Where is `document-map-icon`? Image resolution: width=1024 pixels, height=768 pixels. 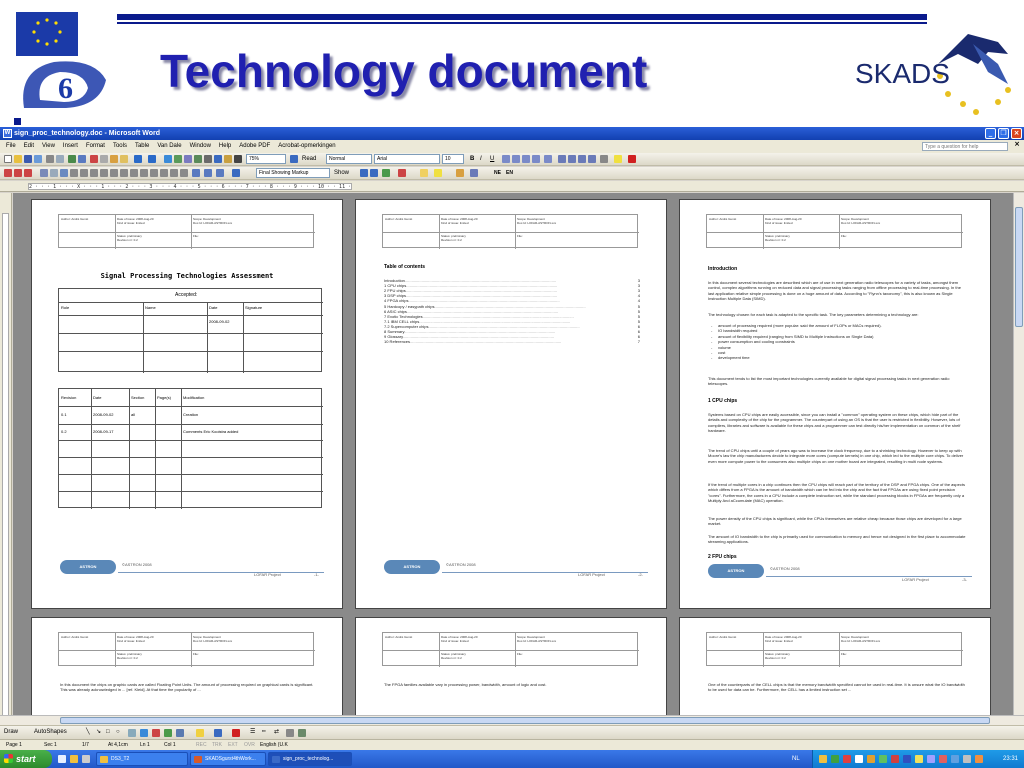 document-map-icon is located at coordinates (228, 159).